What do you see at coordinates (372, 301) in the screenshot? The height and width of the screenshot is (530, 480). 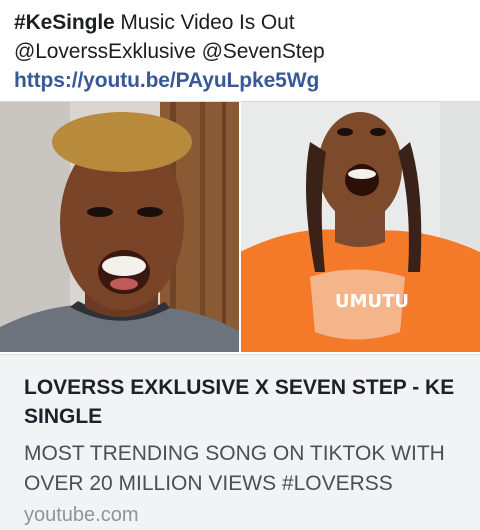 I see `shirt-text: UMUTU` at bounding box center [372, 301].